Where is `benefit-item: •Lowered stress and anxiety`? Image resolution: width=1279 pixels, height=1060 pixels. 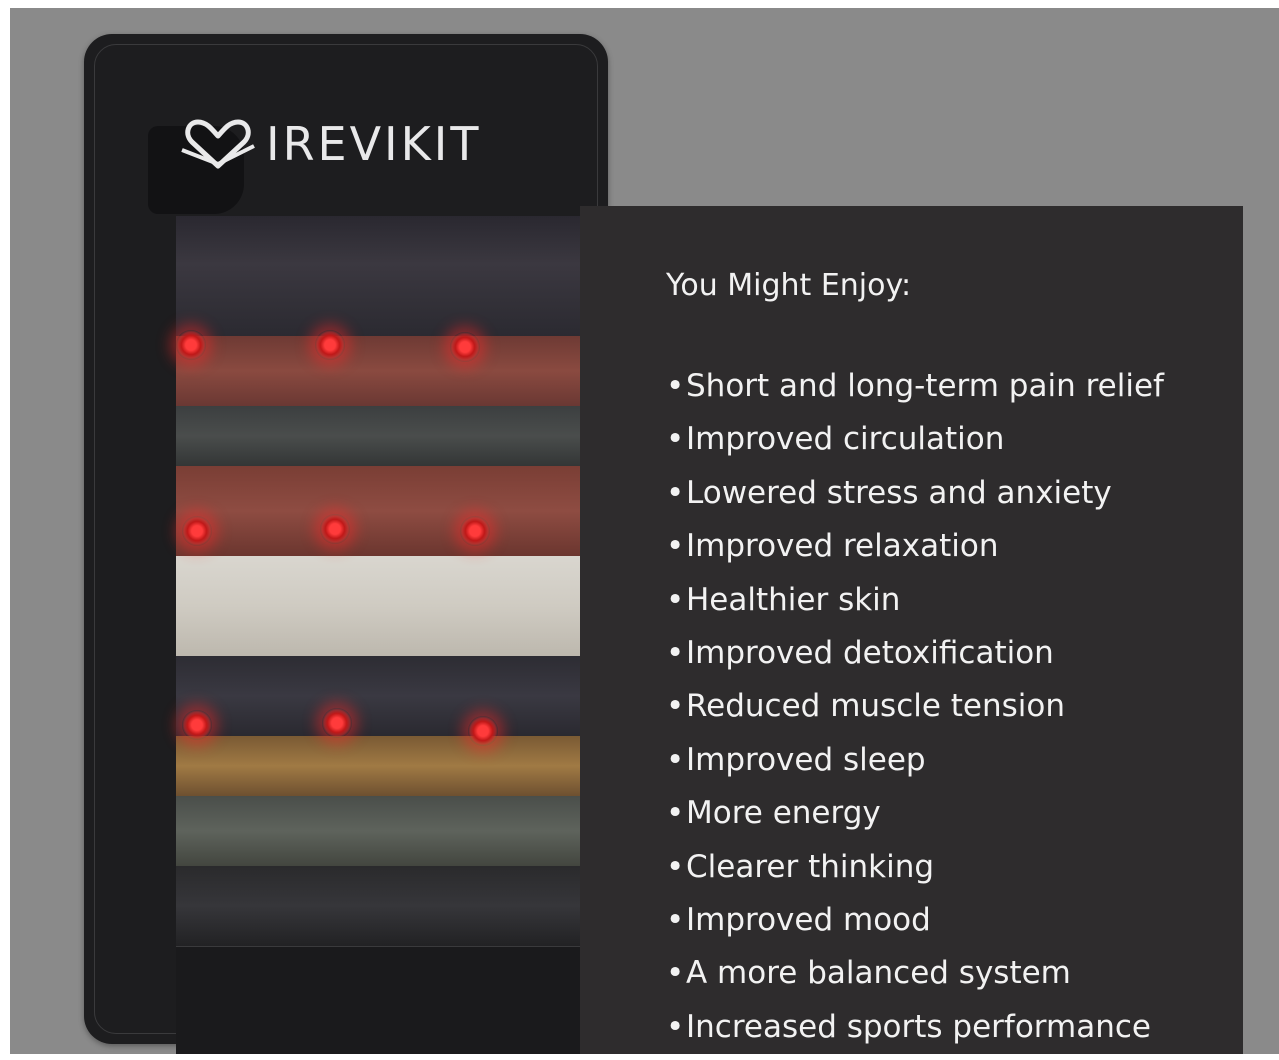 benefit-item: •Lowered stress and anxiety is located at coordinates (889, 492).